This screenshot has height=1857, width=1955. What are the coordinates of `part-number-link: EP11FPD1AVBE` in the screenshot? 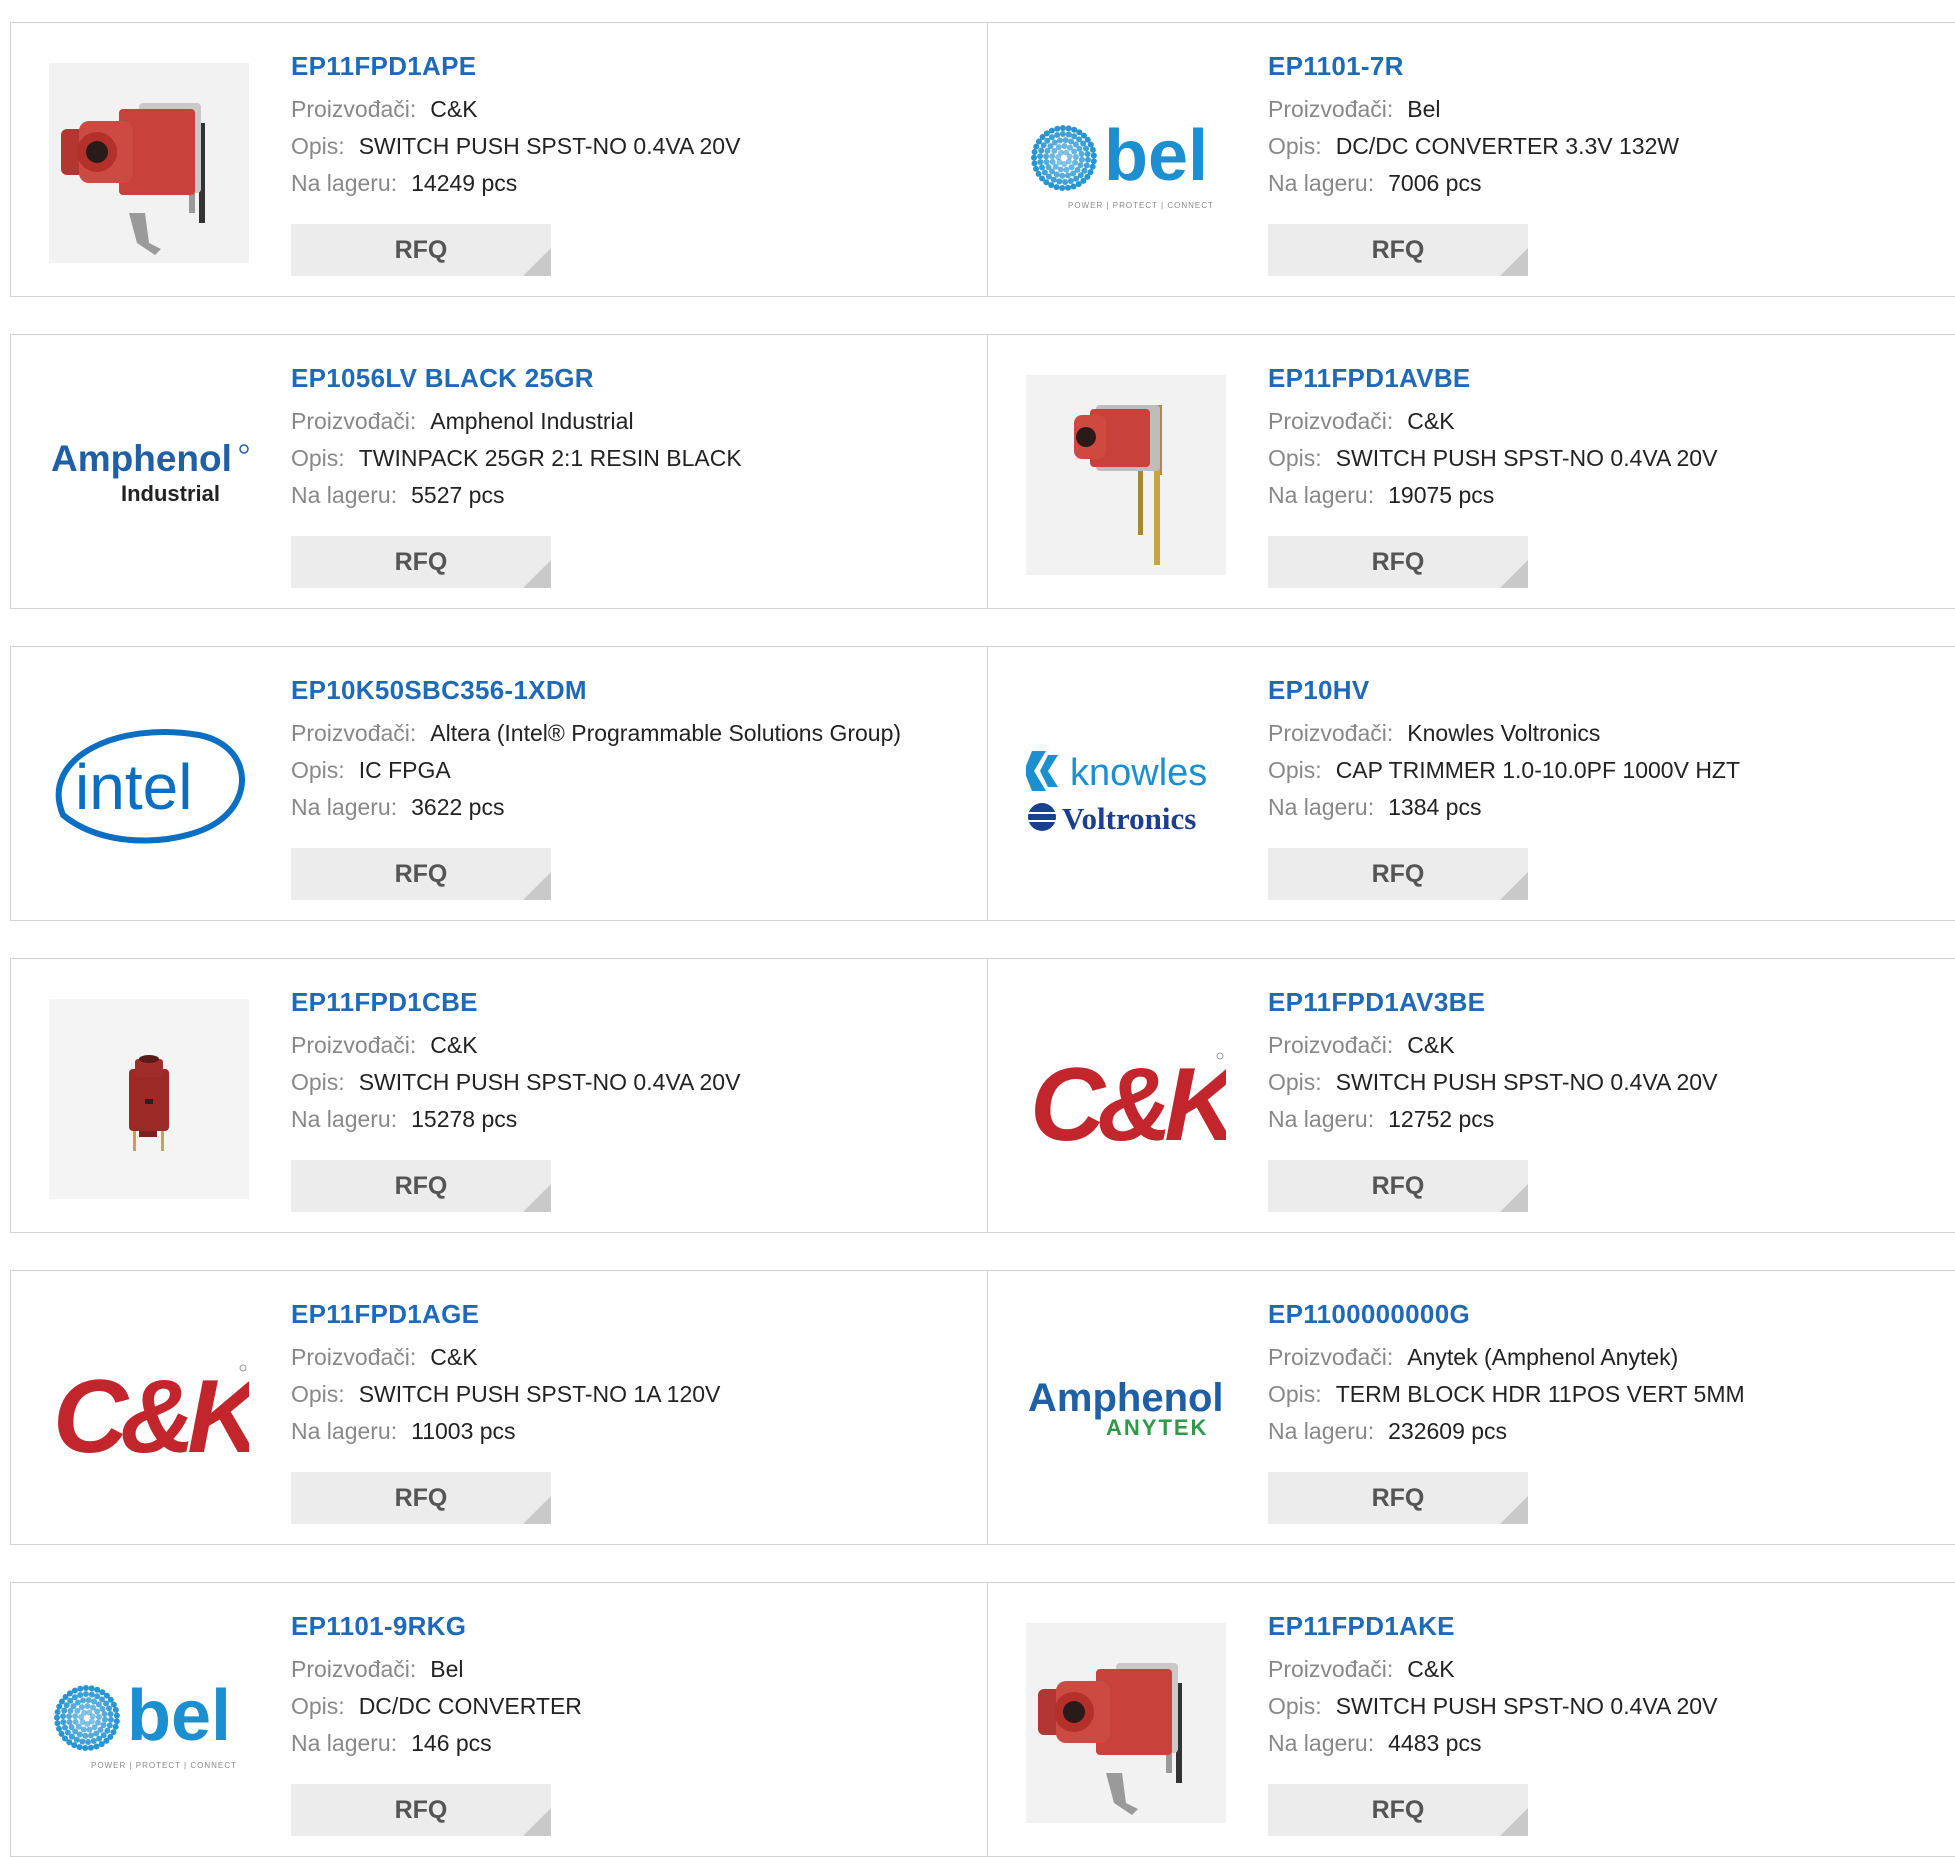 It's located at (1606, 378).